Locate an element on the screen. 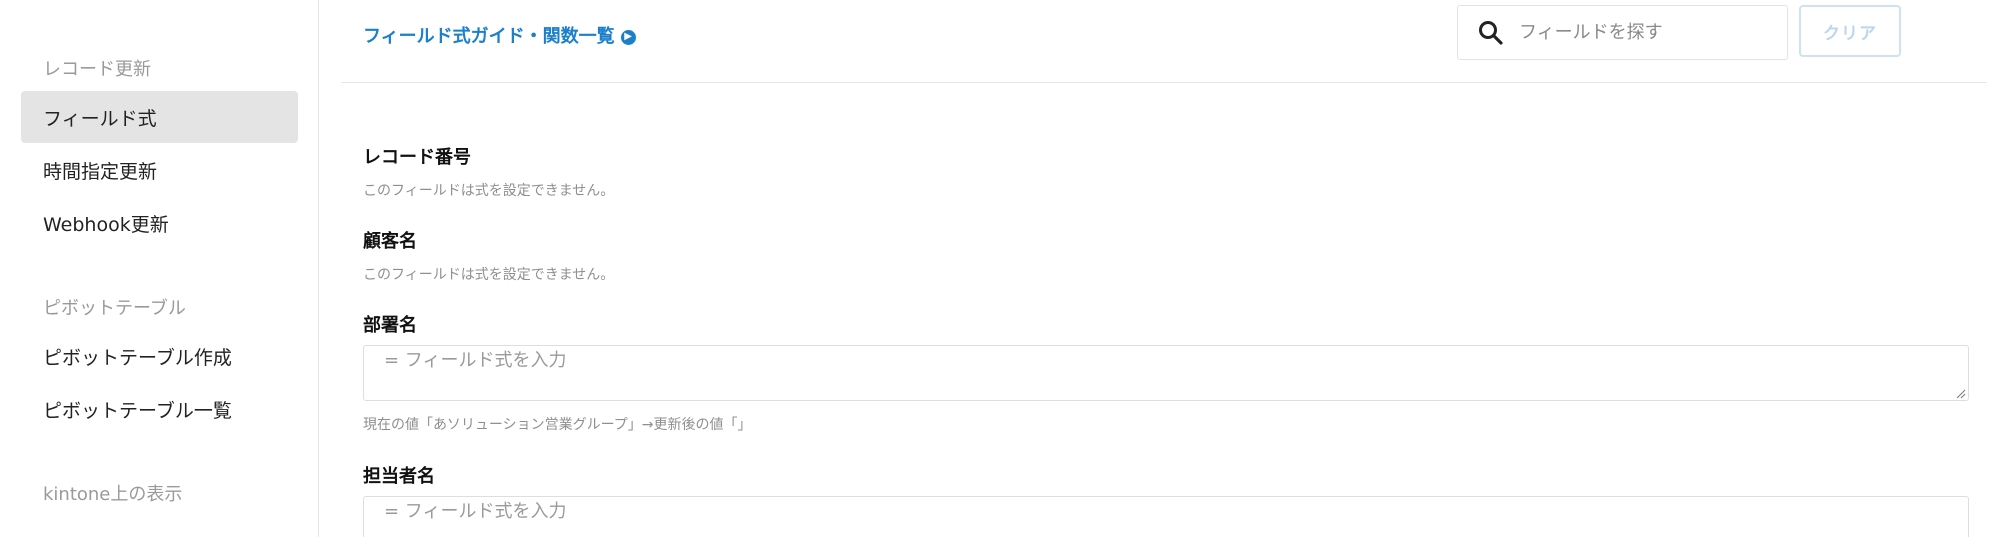 The image size is (1999, 537). clear-button: クリア is located at coordinates (1850, 31).